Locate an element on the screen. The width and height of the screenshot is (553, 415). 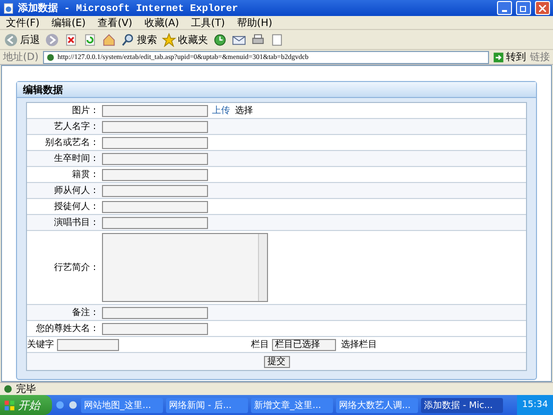
field-label: 生卒时间： is located at coordinates (76, 158).